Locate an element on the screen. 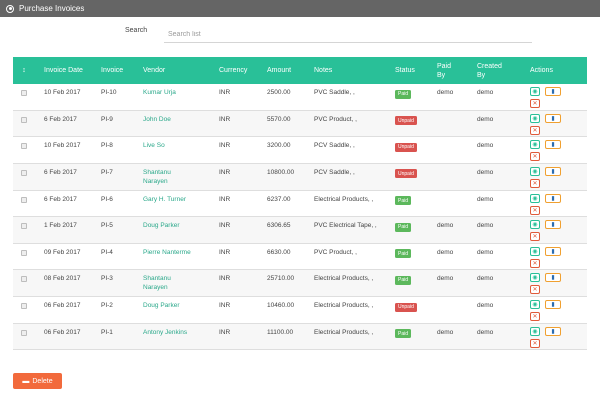 The image size is (600, 410). sort-column: ↕ is located at coordinates (24, 70).